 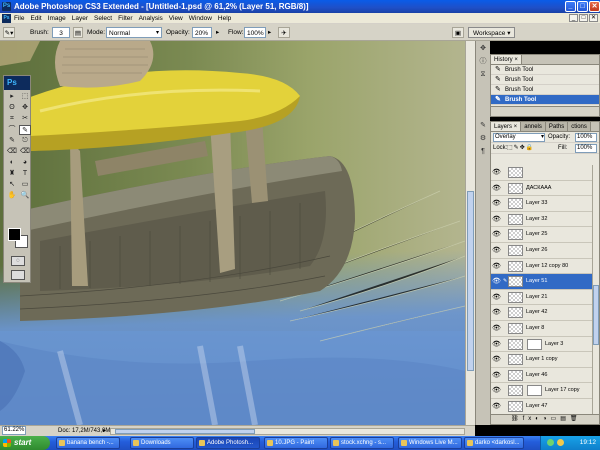 What do you see at coordinates (545, 419) in the screenshot?
I see `layers-panel-footer: ⛓fx◐◑▭▤🗑` at bounding box center [545, 419].